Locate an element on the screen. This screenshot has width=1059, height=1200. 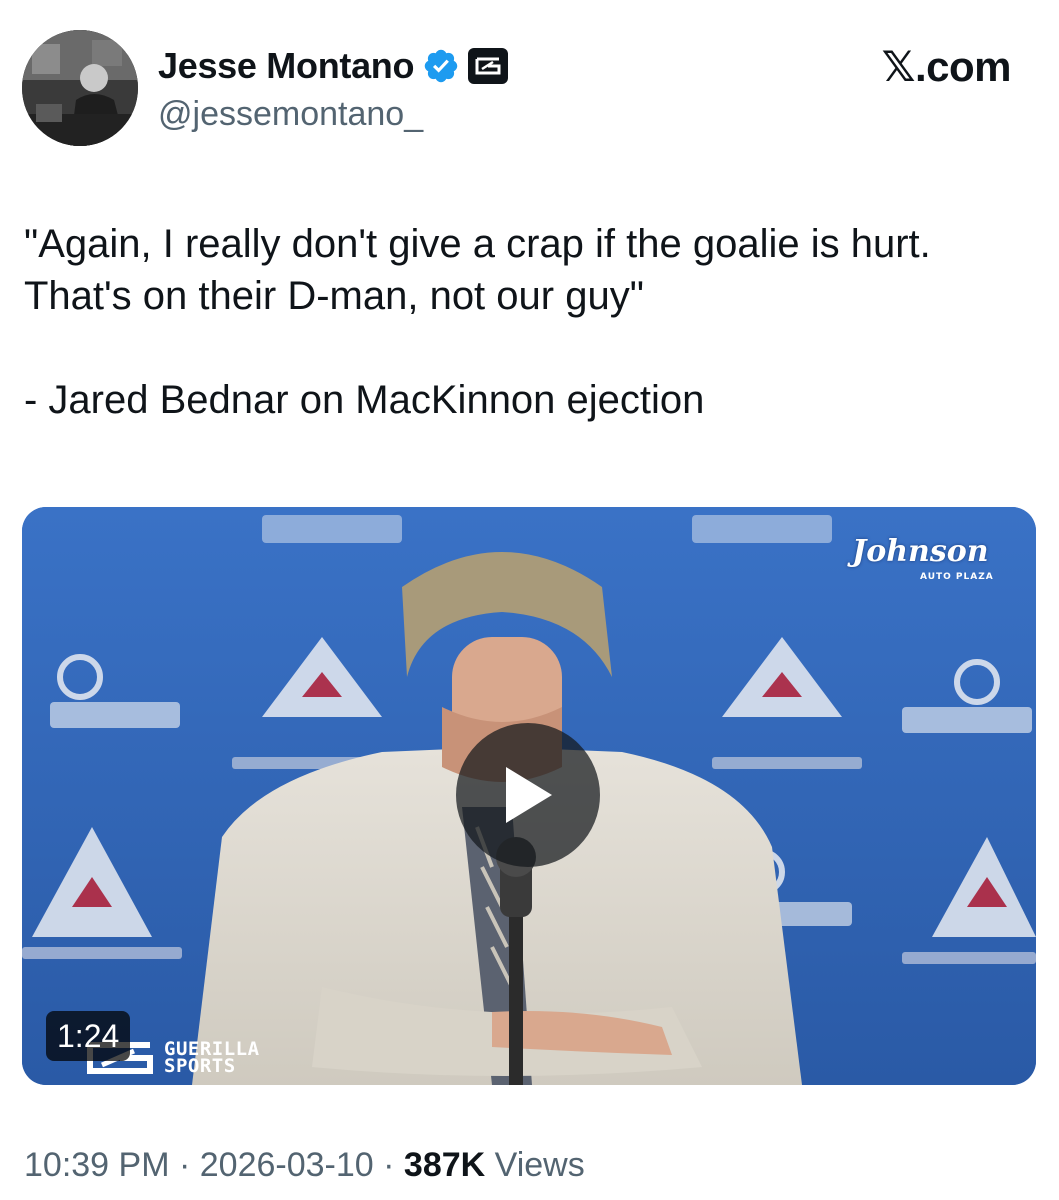
guerilla-sports-badge-icon is located at coordinates (488, 66).